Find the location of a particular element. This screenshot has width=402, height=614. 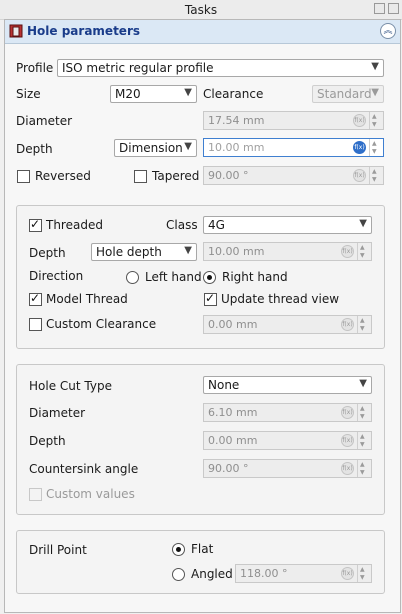

size-label: Size is located at coordinates (28, 94).